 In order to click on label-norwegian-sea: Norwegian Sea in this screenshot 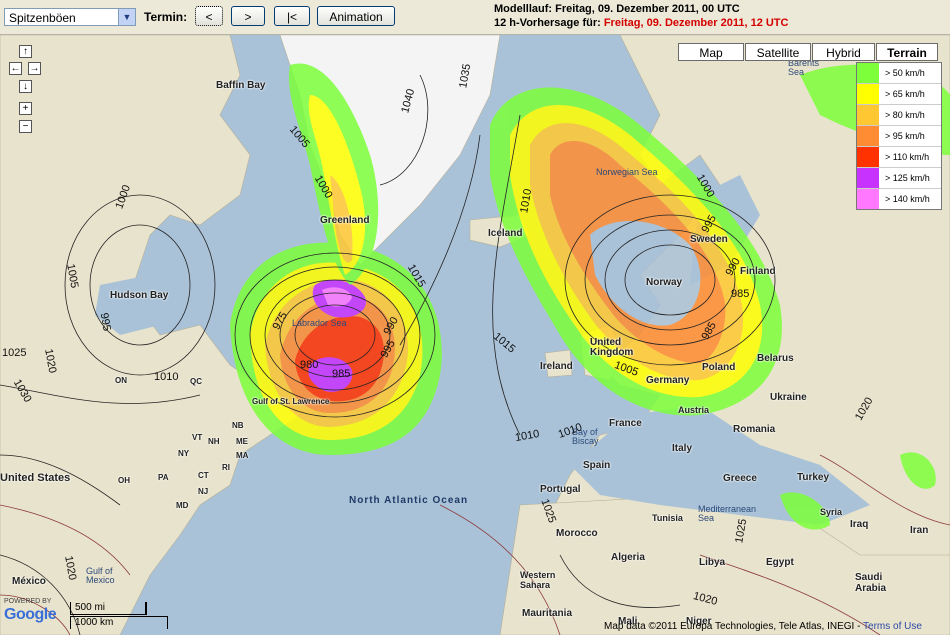, I will do `click(627, 172)`.